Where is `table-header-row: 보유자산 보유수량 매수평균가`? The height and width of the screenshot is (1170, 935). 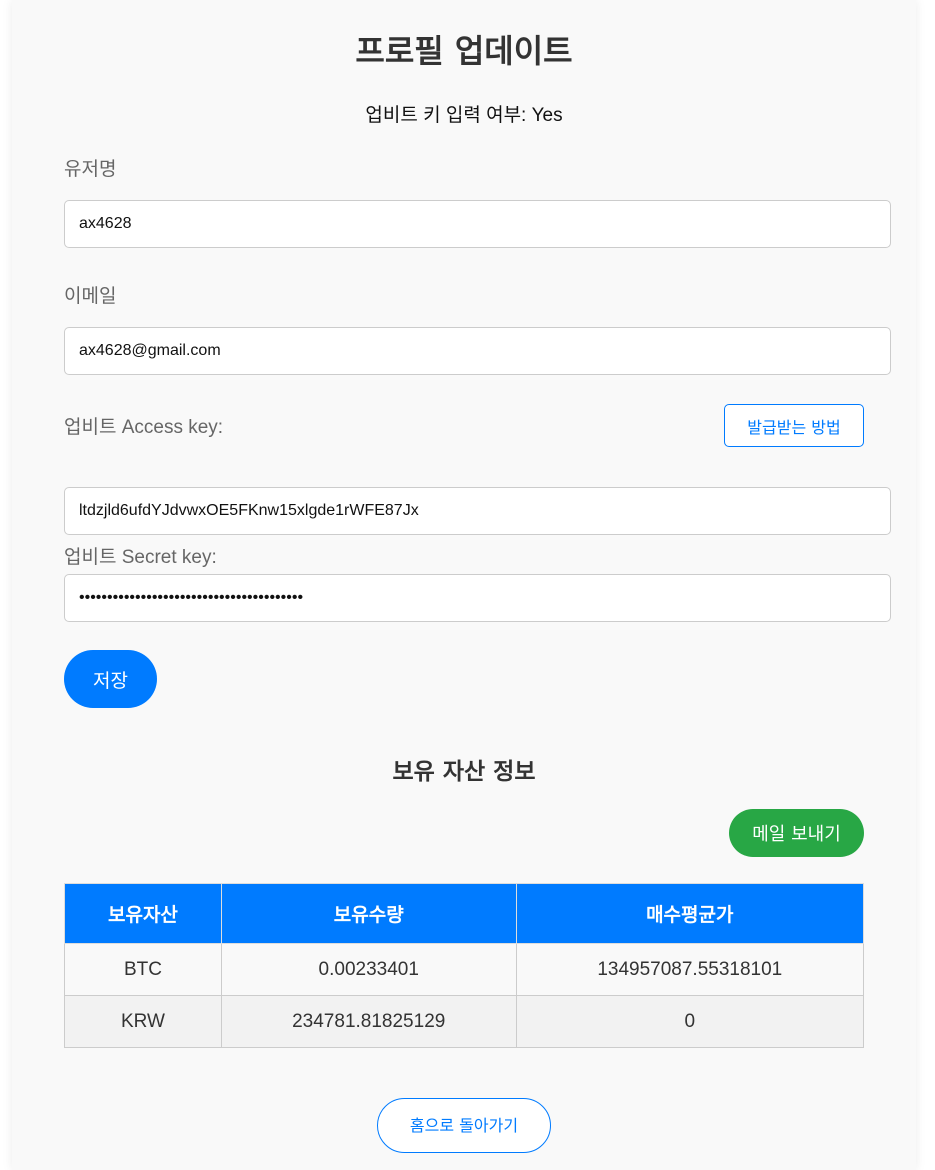
table-header-row: 보유자산 보유수량 매수평균가 is located at coordinates (464, 913).